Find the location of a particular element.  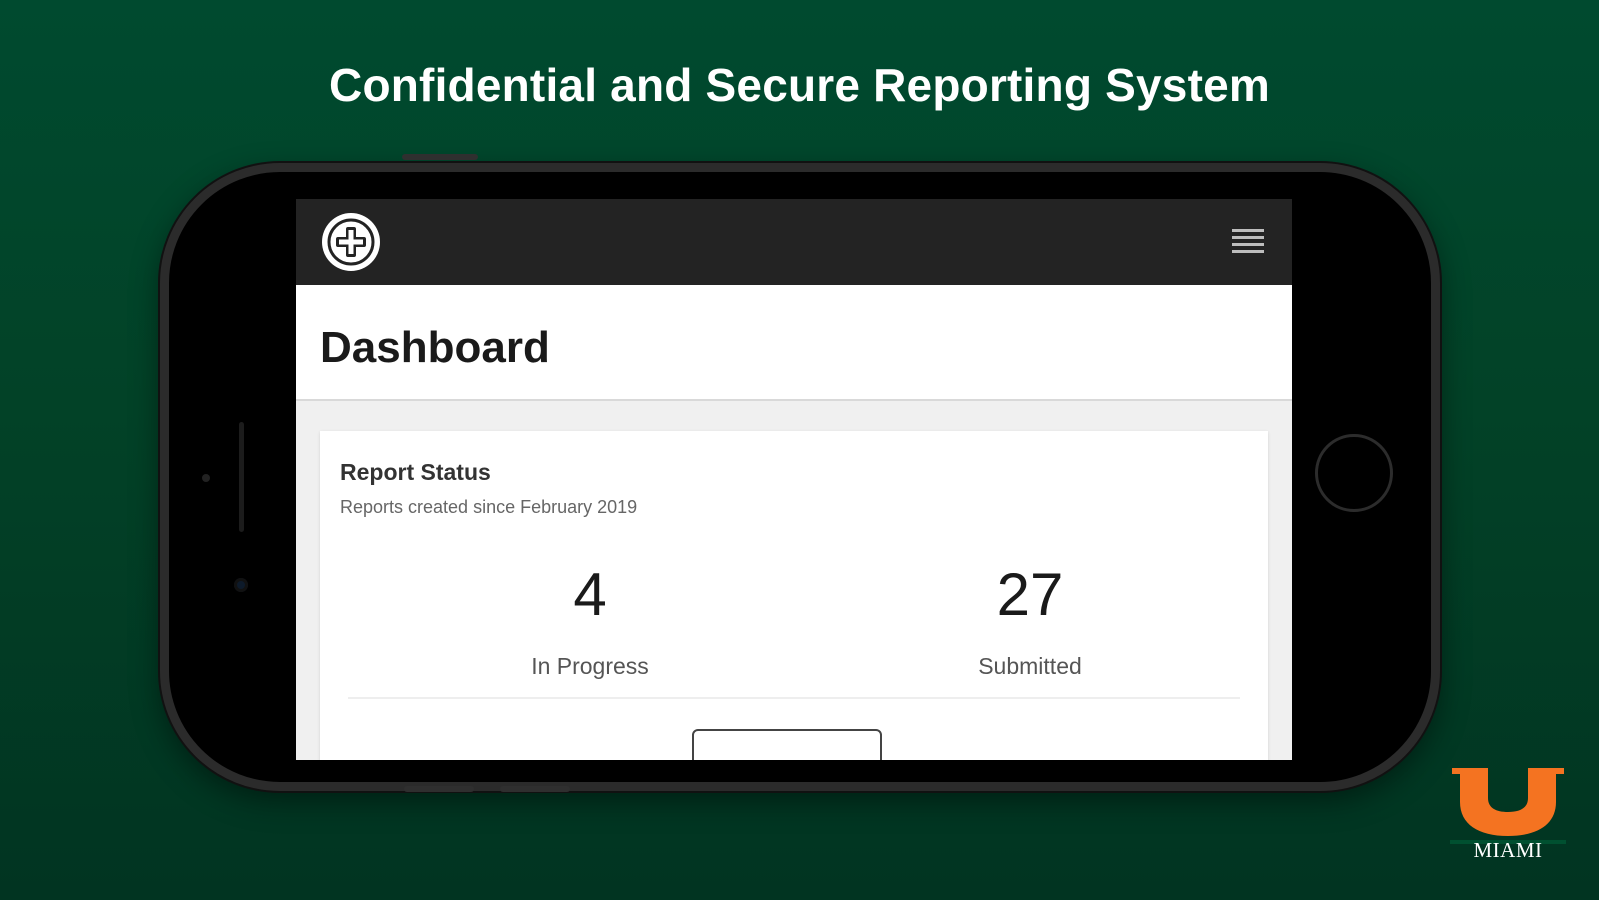

stat-submitted: 27 Submitted is located at coordinates (1030, 621).